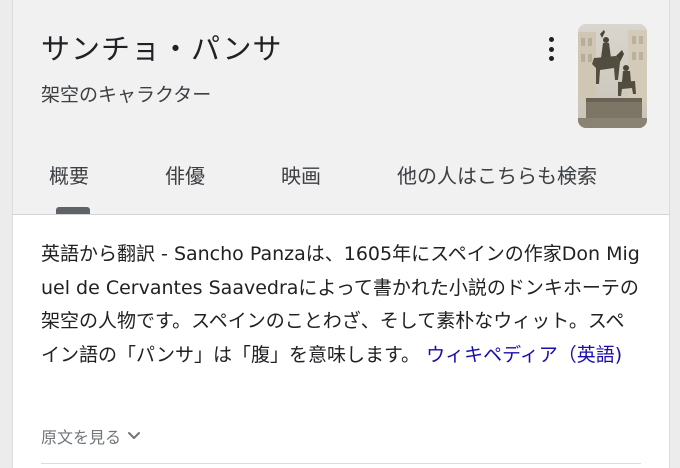 The height and width of the screenshot is (468, 680). I want to click on tab-overview: 概要, so click(69, 174).